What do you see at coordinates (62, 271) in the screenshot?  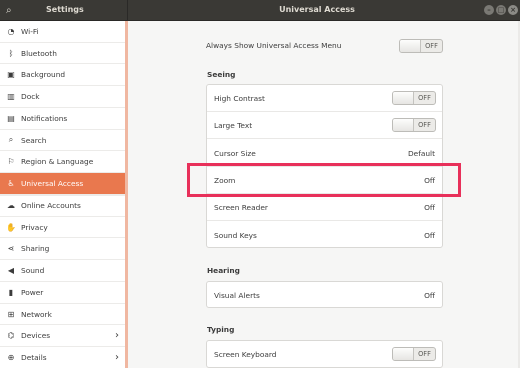 I see `sidebar-item-sound: ◀ Sound` at bounding box center [62, 271].